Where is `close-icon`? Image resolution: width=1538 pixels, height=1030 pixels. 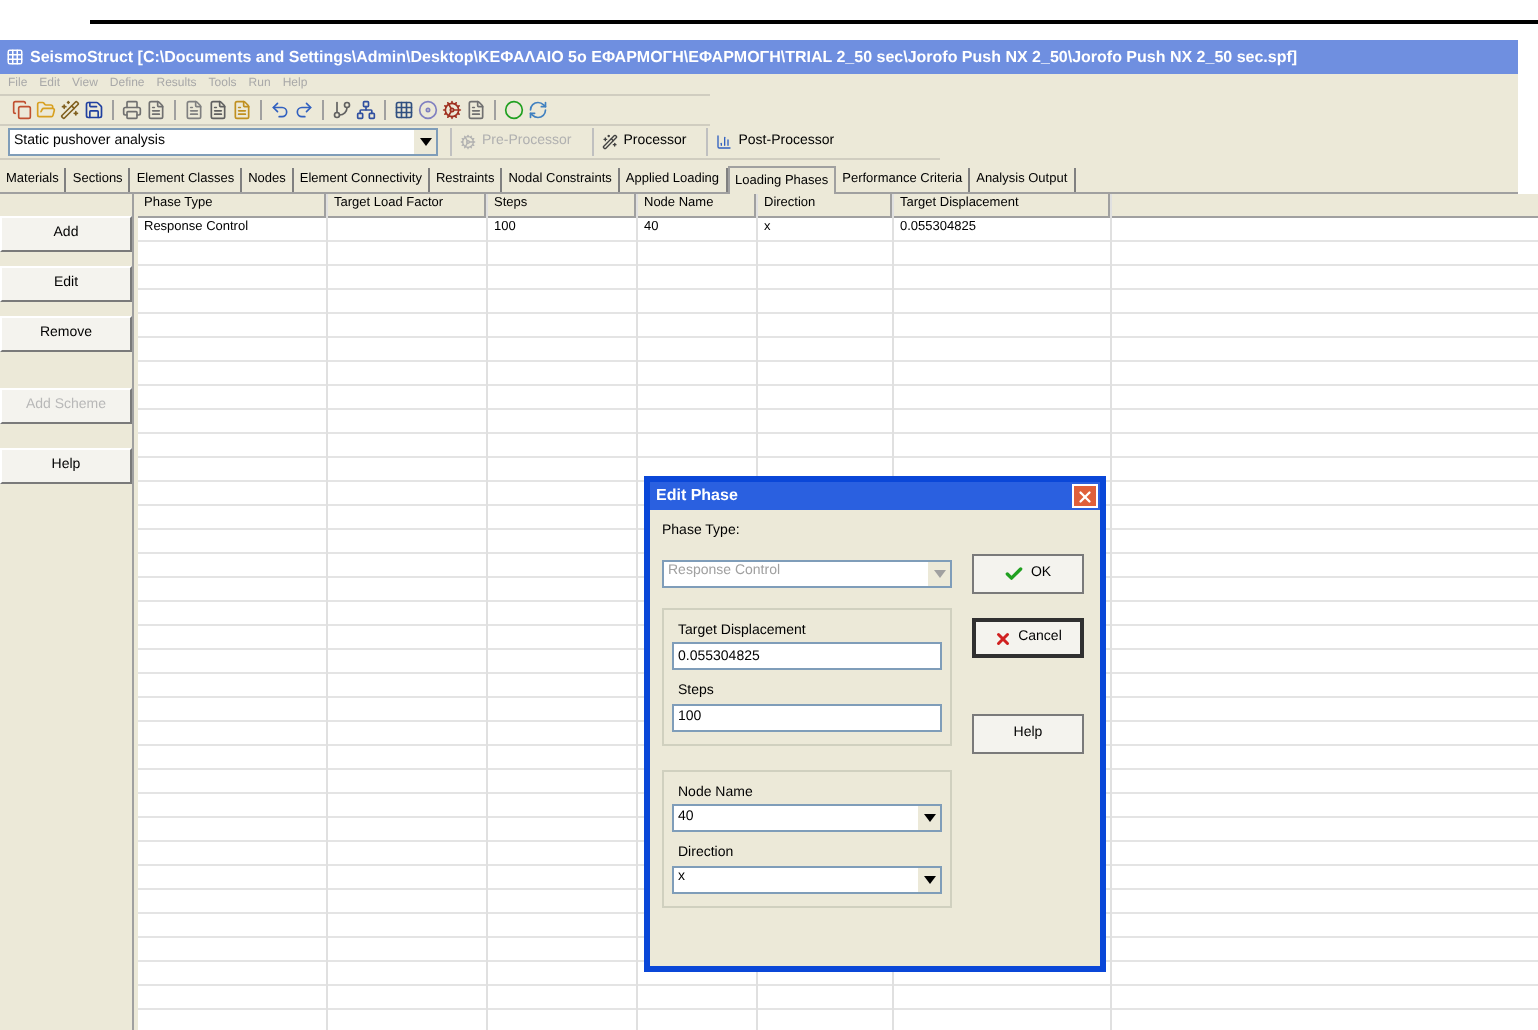 close-icon is located at coordinates (1085, 496).